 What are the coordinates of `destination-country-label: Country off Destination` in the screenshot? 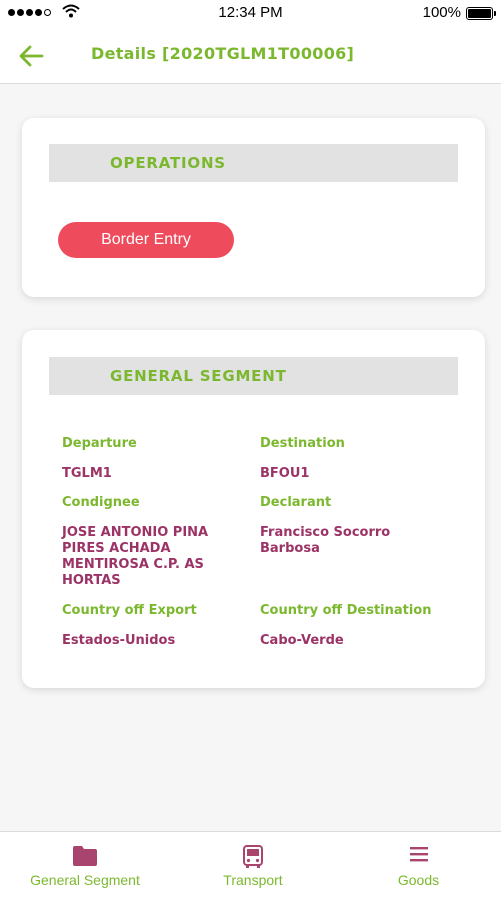 It's located at (346, 610).